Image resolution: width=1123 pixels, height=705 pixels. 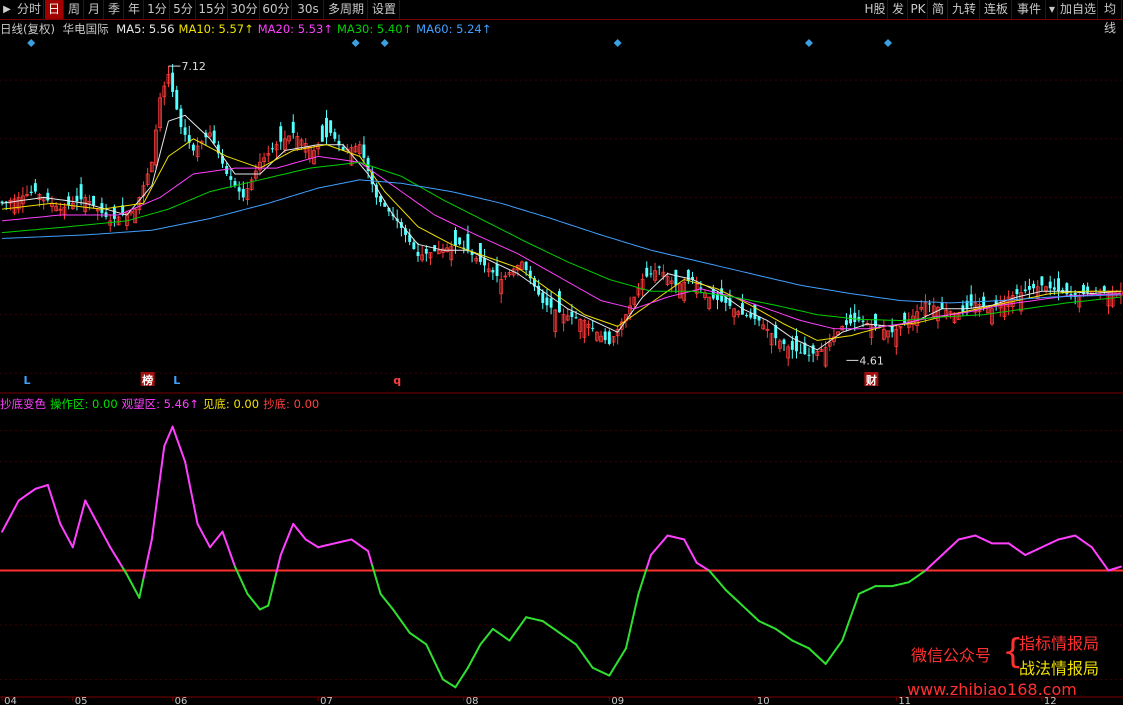 What do you see at coordinates (763, 700) in the screenshot?
I see `x-tick-label-6: 10` at bounding box center [763, 700].